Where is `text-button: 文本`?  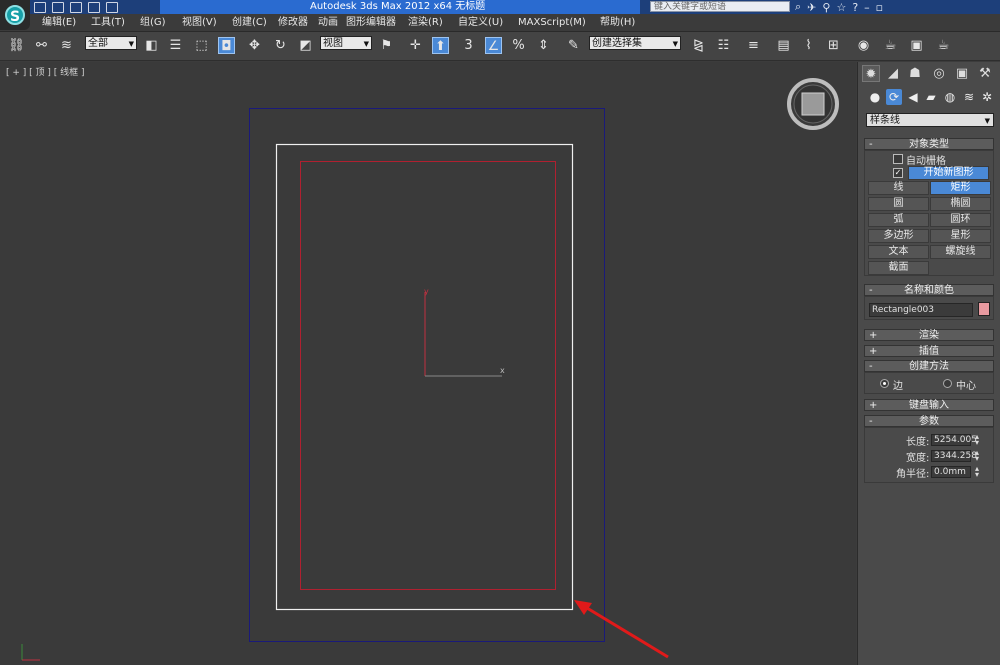 text-button: 文本 is located at coordinates (898, 252).